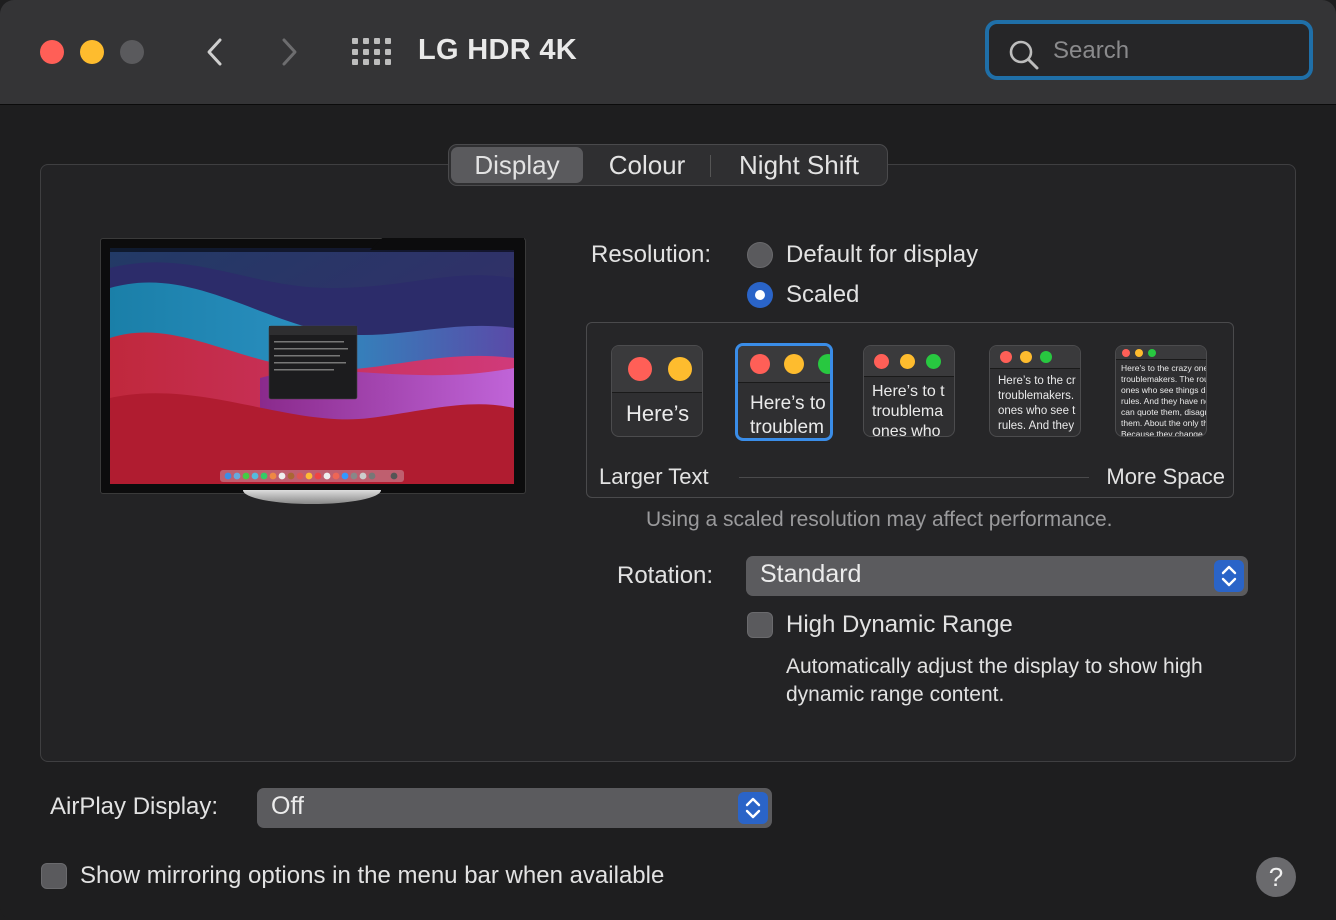  I want to click on wallpaper-graphic, so click(312, 366).